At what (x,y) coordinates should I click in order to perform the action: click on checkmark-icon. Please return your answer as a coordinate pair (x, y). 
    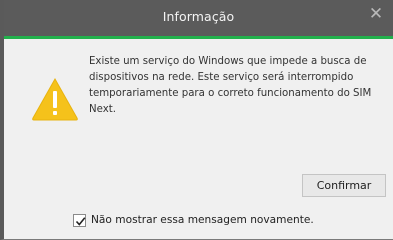
    Looking at the image, I should click on (80, 221).